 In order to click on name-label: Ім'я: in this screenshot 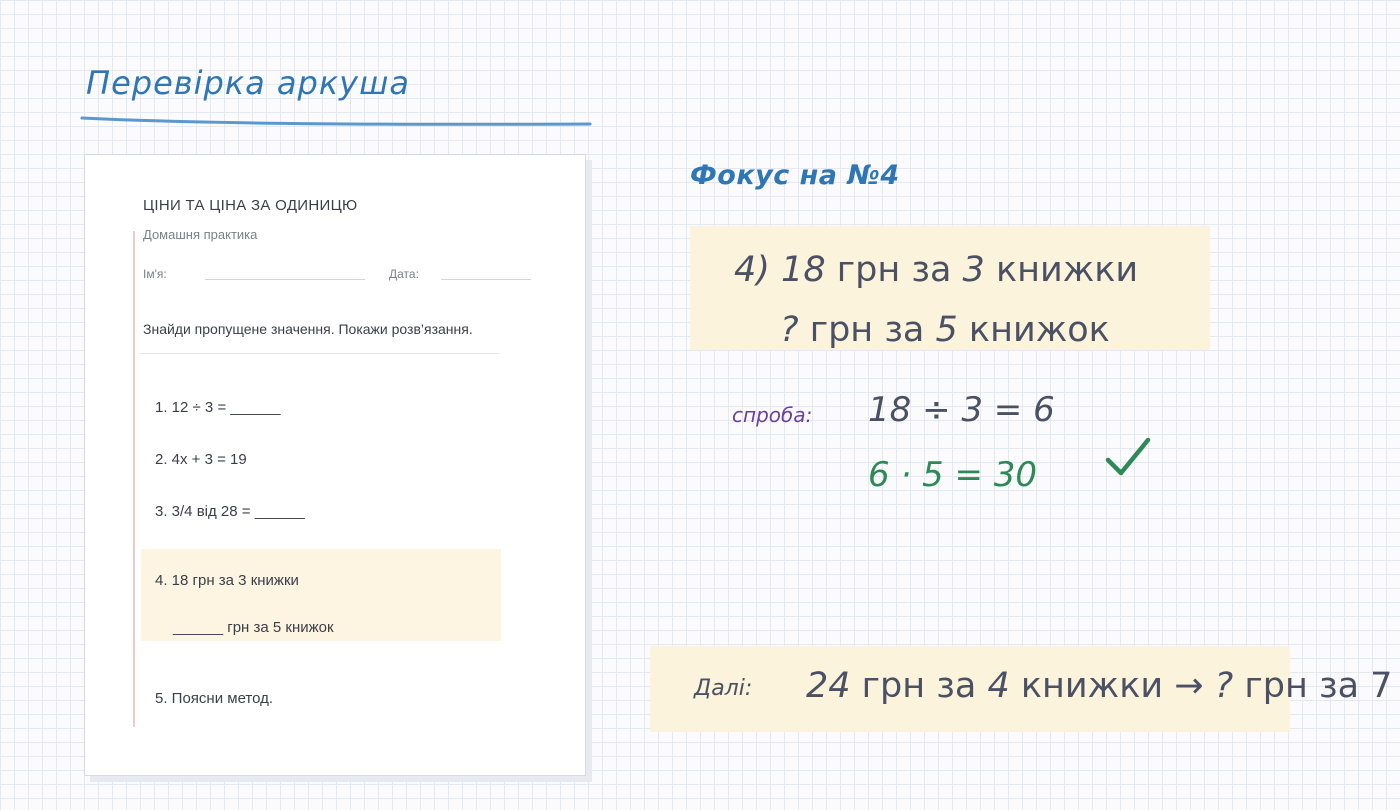, I will do `click(155, 274)`.